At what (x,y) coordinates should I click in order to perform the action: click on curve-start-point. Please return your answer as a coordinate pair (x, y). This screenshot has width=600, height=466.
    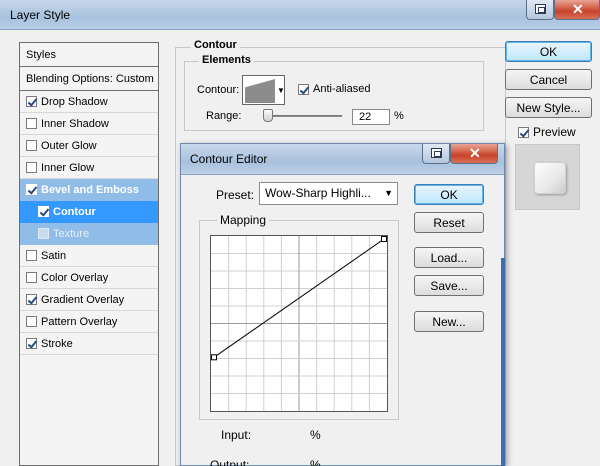
    Looking at the image, I should click on (214, 357).